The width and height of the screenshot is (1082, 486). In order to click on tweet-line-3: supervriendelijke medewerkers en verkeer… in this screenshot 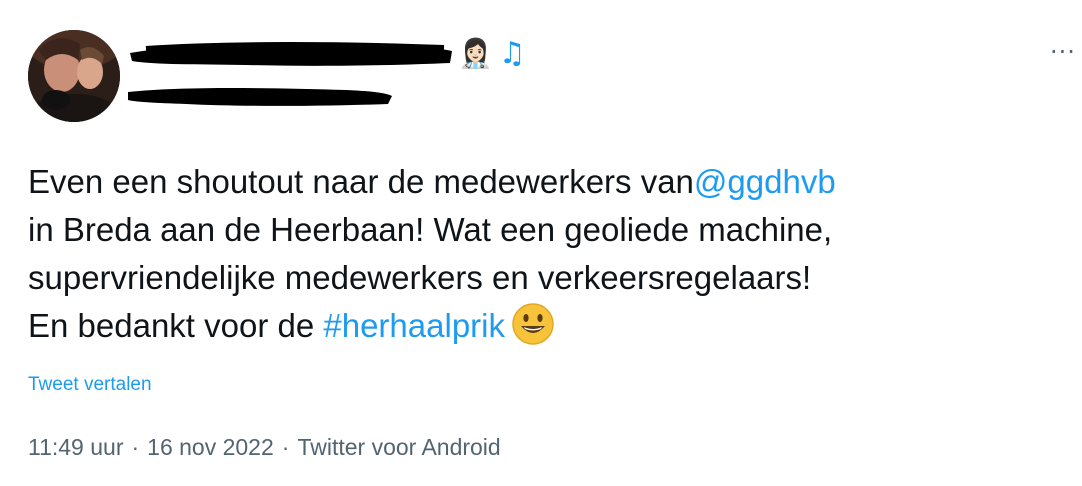, I will do `click(420, 277)`.